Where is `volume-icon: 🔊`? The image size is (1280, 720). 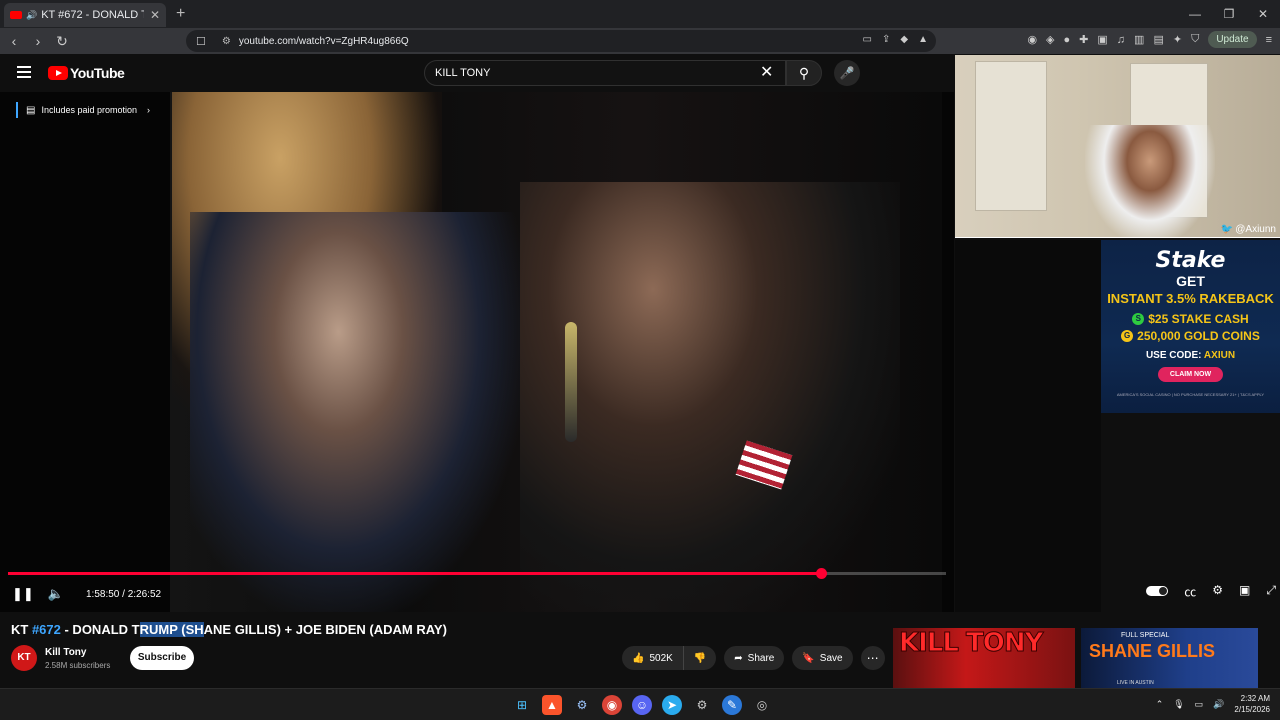 volume-icon: 🔊 is located at coordinates (1218, 704).